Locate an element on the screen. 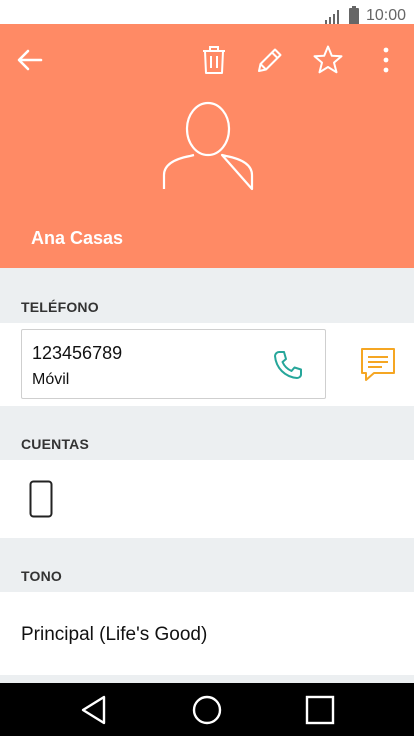  phone-icon is located at coordinates (288, 365).